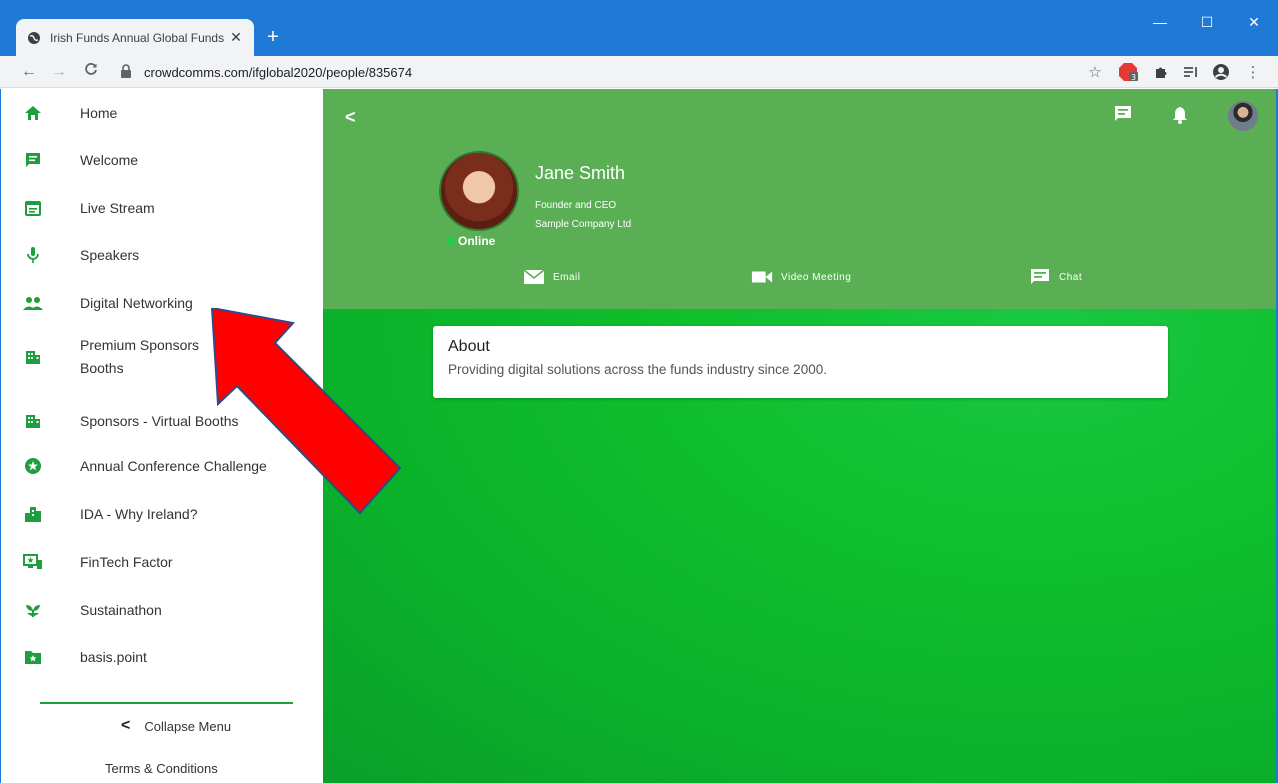 This screenshot has height=783, width=1278. I want to click on user-avatar, so click(1243, 116).